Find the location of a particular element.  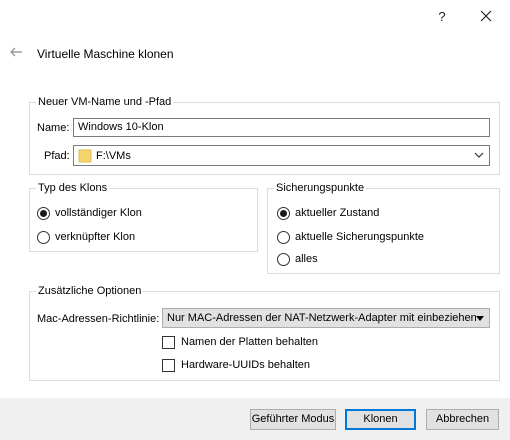

checkbox-label: Hardware-UUIDs behalten is located at coordinates (245, 365).